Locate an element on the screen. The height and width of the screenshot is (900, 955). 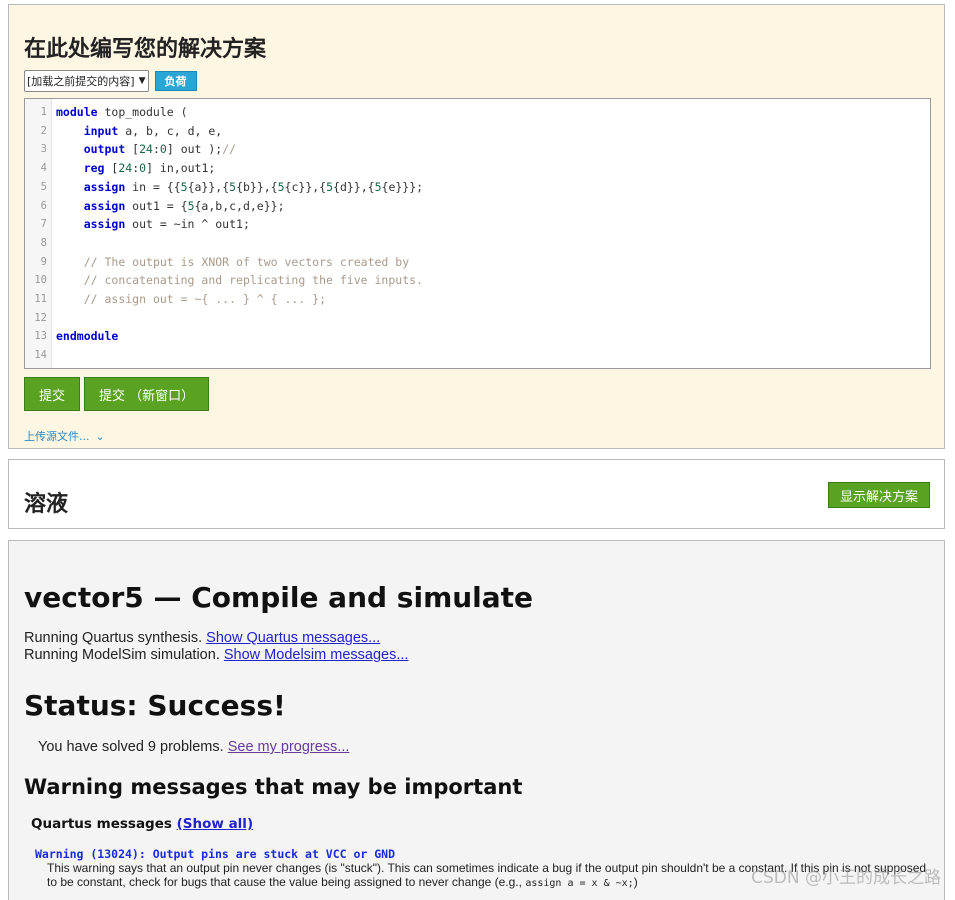
upload-source-link: 上传源文件... ⌄ is located at coordinates (64, 436).